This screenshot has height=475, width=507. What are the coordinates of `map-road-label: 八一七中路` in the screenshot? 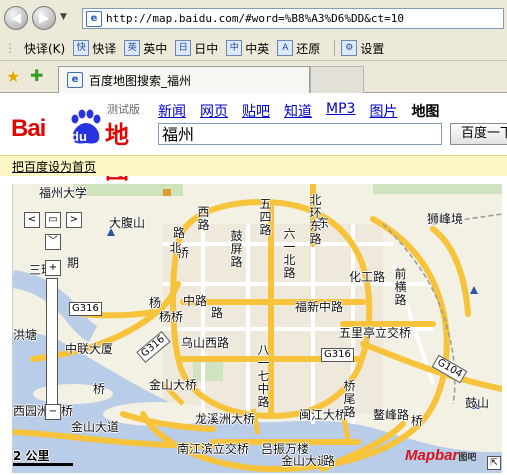 It's located at (263, 376).